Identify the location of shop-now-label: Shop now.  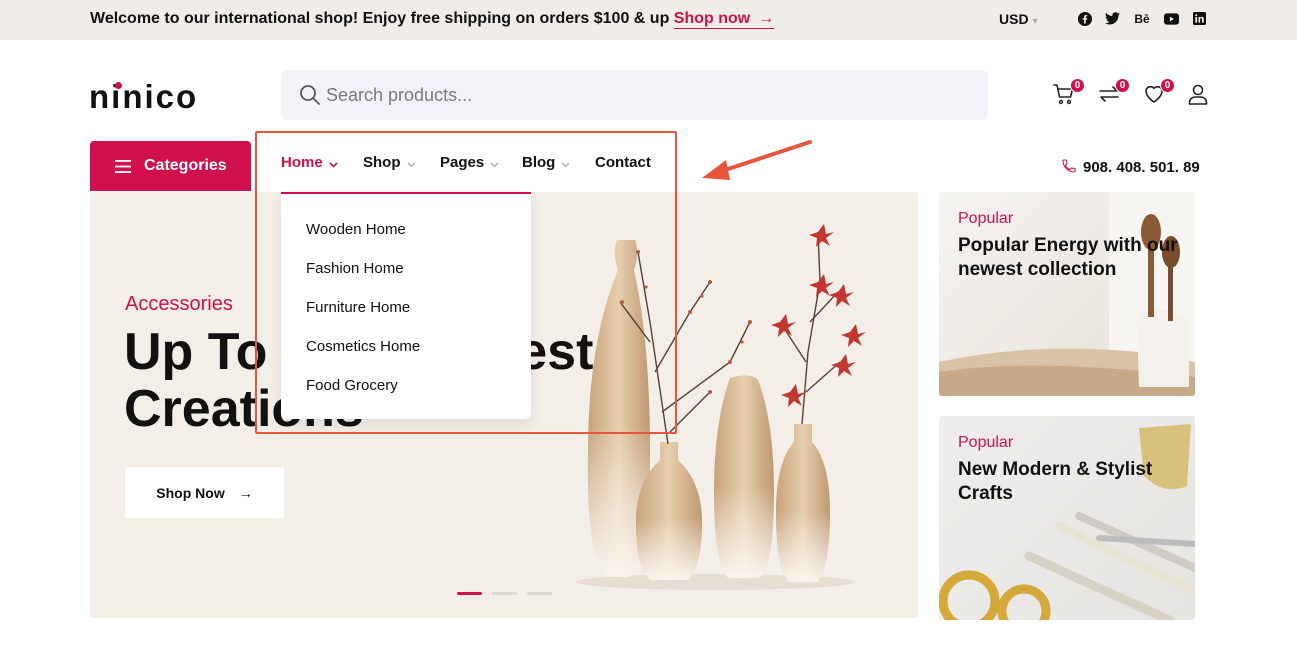
(712, 18).